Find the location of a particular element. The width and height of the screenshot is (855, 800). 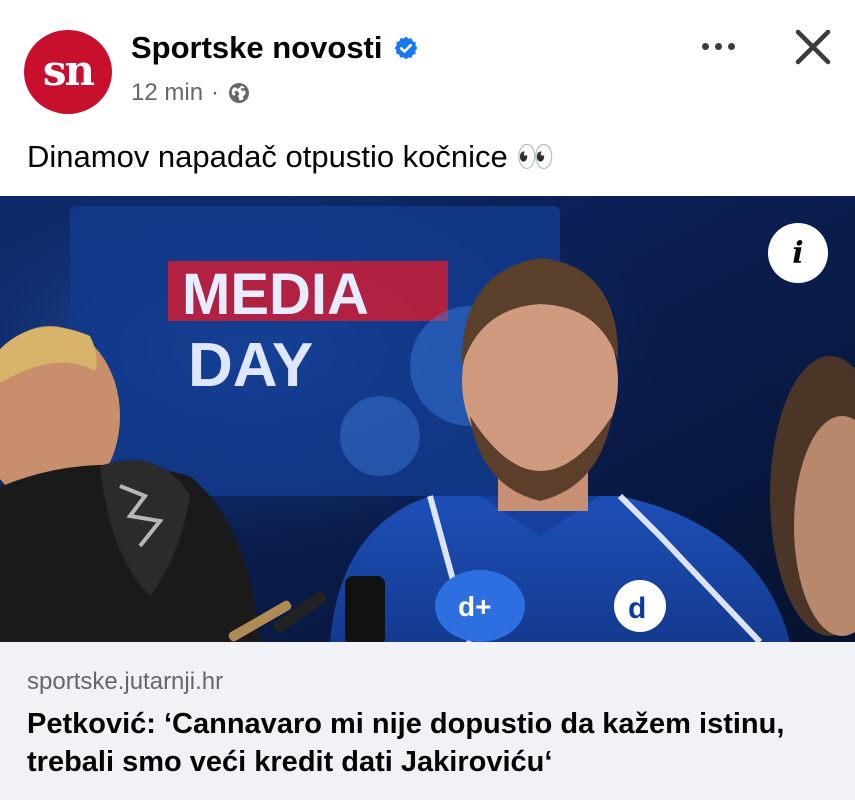

info-label: i is located at coordinates (798, 253).